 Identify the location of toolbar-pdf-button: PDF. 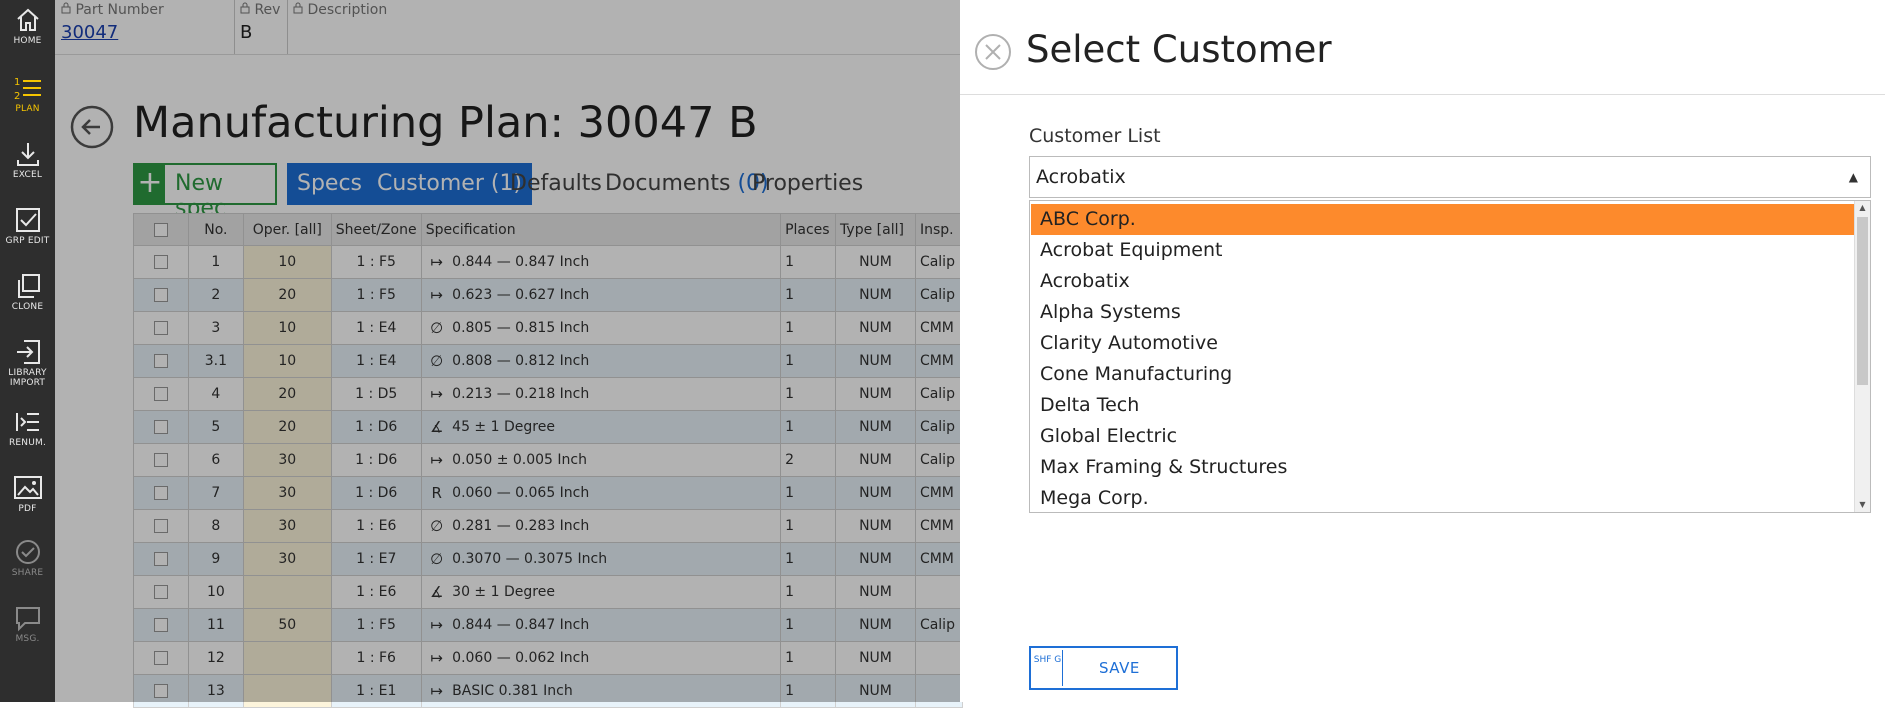
(27, 504).